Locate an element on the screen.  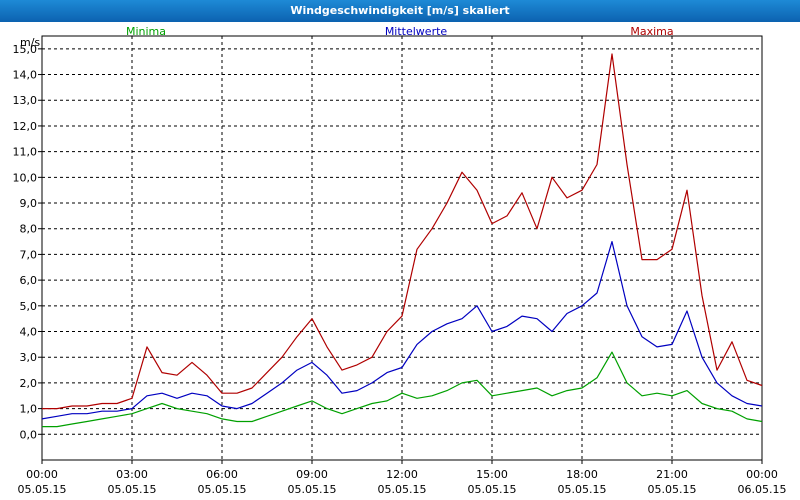
x-tick-time-label: 12:00 is located at coordinates (402, 474).